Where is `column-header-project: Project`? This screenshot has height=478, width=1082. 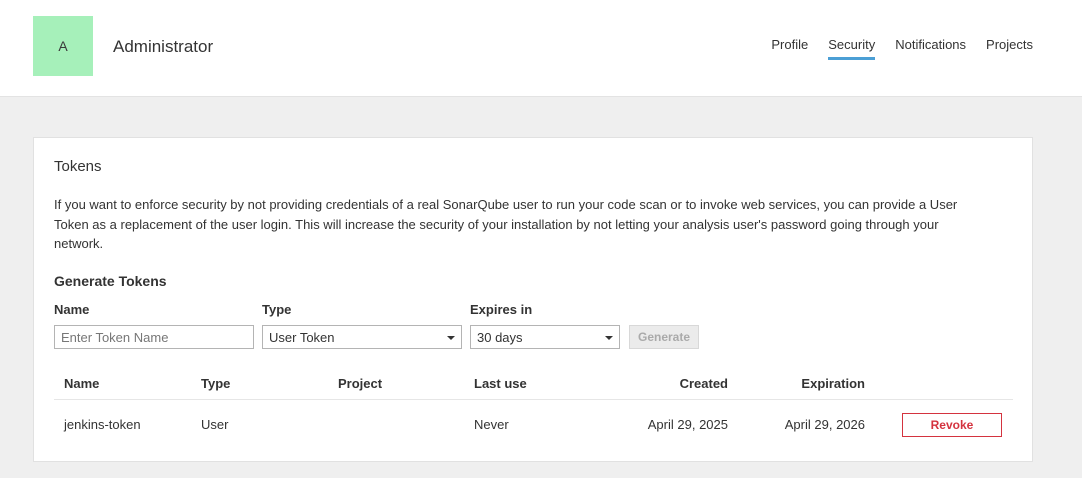
column-header-project: Project is located at coordinates (360, 383).